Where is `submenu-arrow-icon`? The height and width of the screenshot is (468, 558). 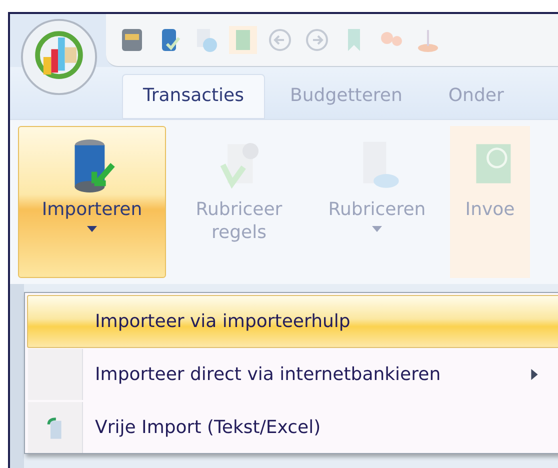
submenu-arrow-icon is located at coordinates (534, 374).